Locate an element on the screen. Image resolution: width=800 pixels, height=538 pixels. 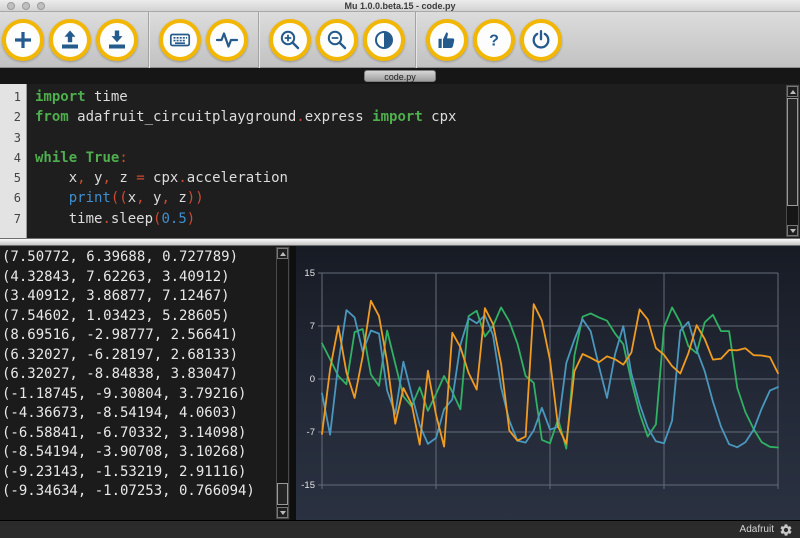
svg-text: 15 is located at coordinates (309, 273).